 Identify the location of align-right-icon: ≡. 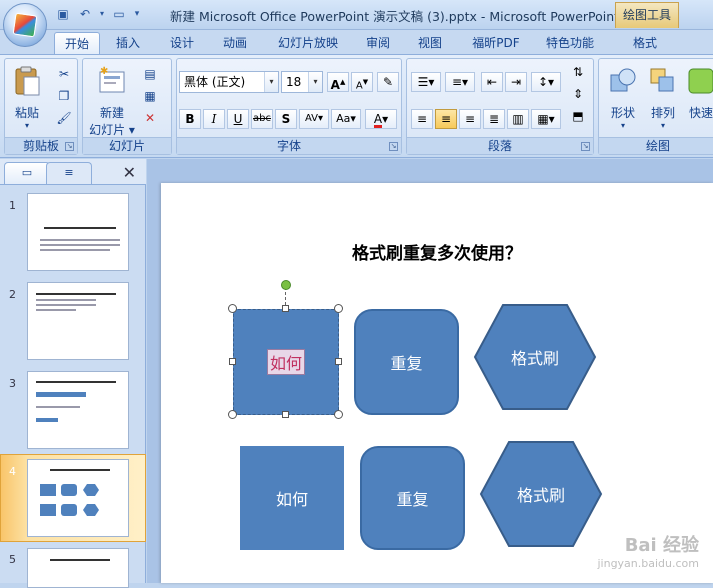
(470, 119).